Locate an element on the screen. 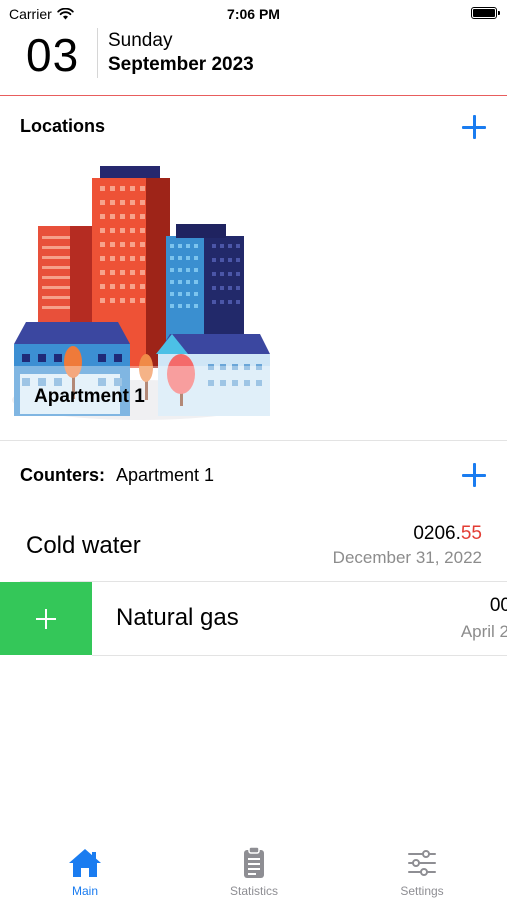 This screenshot has width=507, height=900. sliders-icon is located at coordinates (422, 863).